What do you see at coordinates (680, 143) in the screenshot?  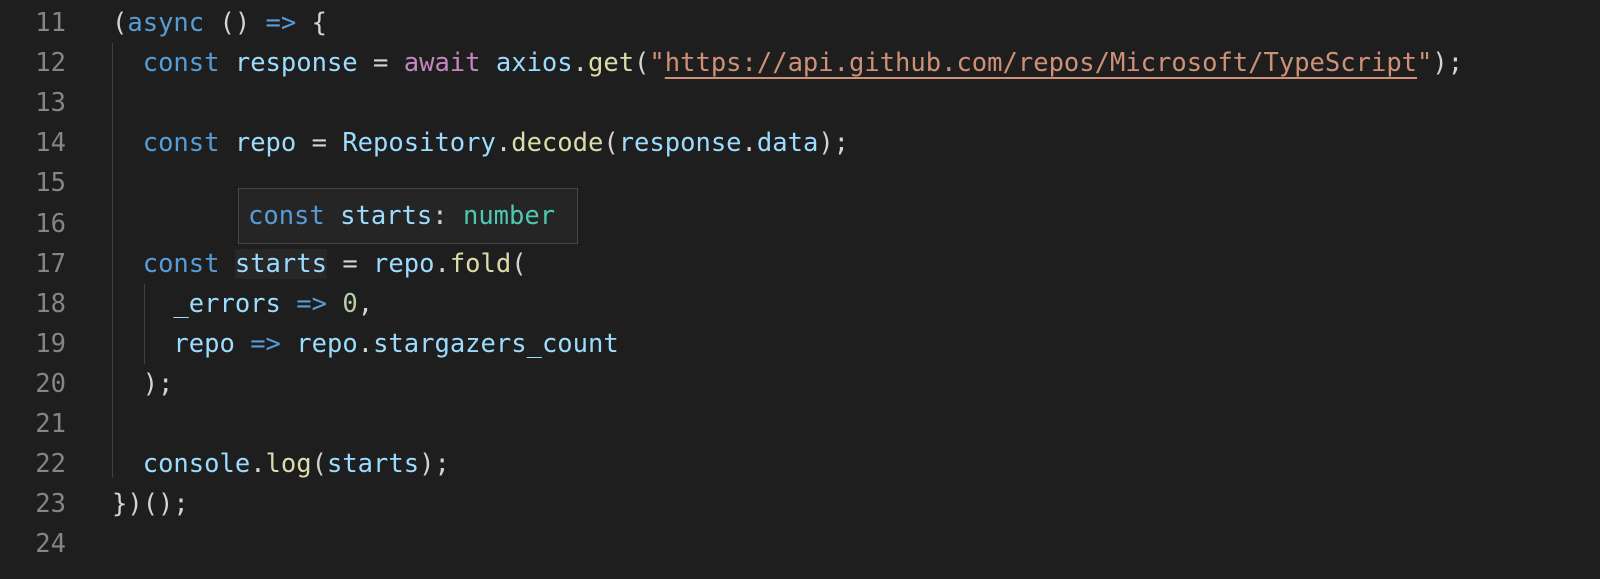 I see `code-token: response` at bounding box center [680, 143].